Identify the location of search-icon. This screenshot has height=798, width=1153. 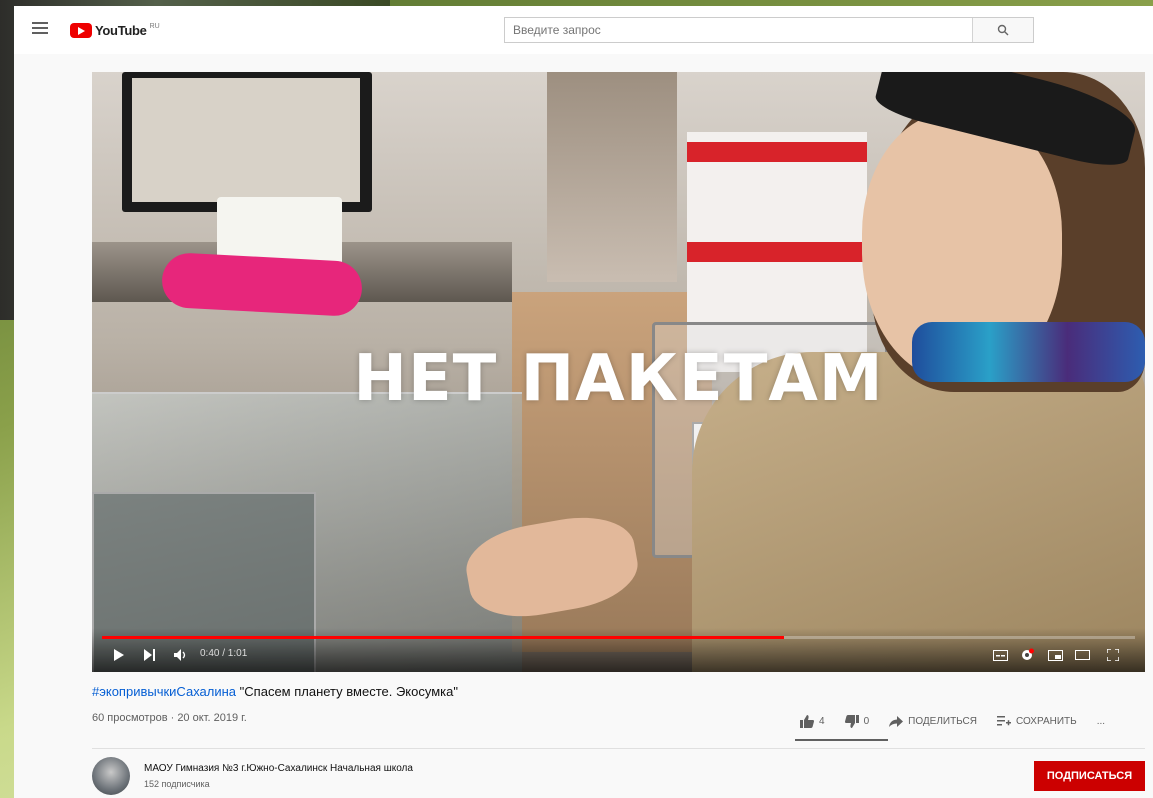
(1003, 30).